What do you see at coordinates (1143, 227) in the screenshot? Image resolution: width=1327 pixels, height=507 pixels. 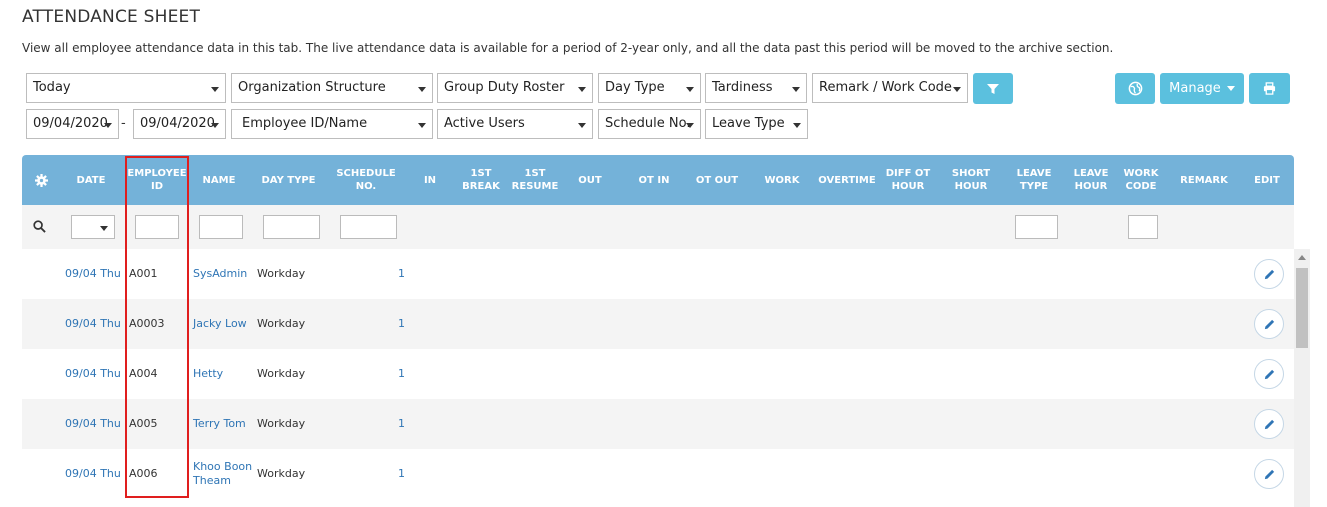 I see `work-code-filter-input` at bounding box center [1143, 227].